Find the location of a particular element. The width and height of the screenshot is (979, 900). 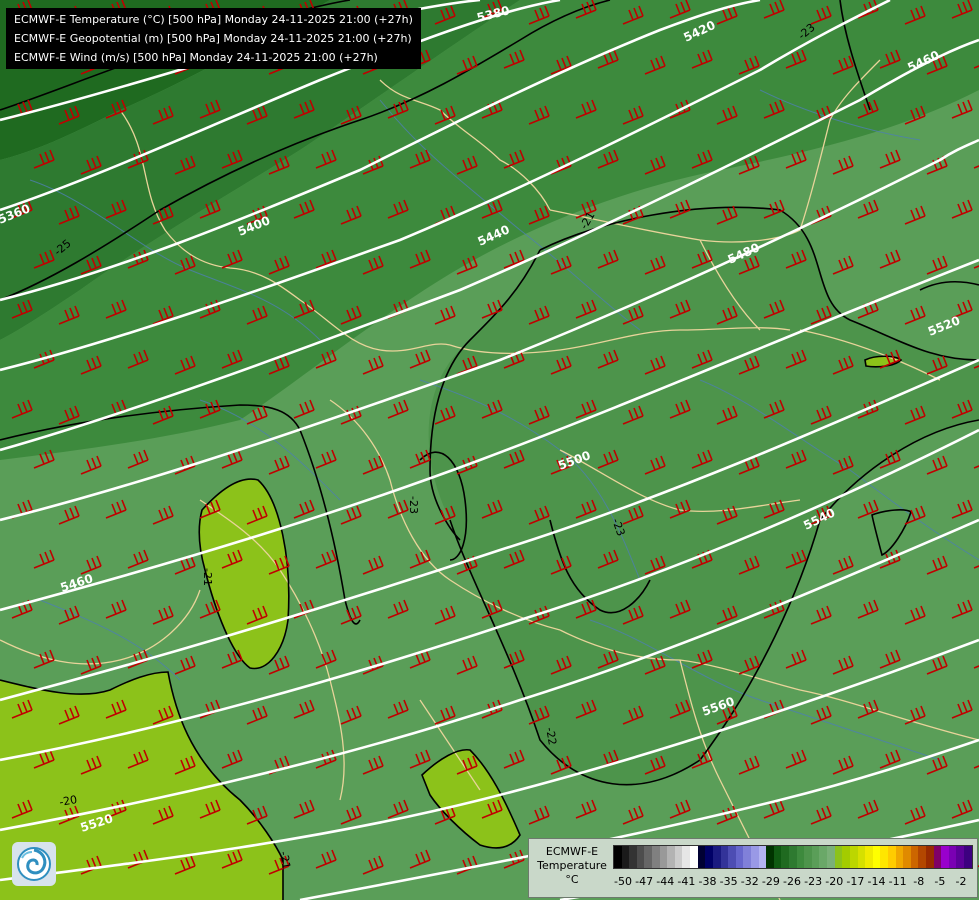

legend-tick-label: -17 is located at coordinates (855, 881).